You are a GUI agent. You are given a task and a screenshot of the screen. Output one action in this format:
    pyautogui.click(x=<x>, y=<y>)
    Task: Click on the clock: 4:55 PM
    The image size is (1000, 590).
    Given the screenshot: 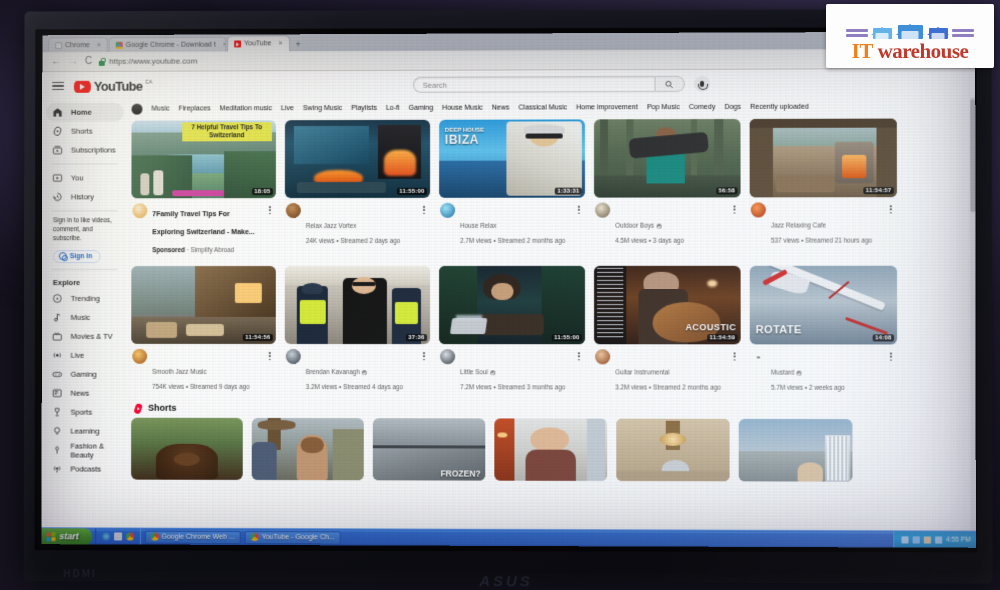 What is the action you would take?
    pyautogui.click(x=958, y=539)
    